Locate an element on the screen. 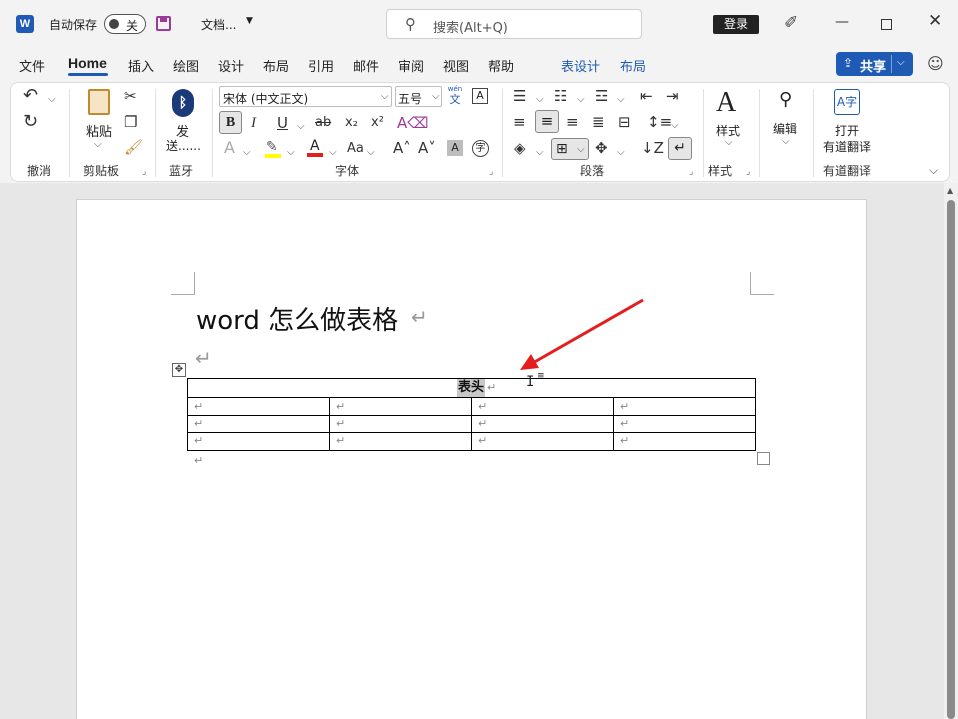  undo-icon: ↶ is located at coordinates (30, 96).